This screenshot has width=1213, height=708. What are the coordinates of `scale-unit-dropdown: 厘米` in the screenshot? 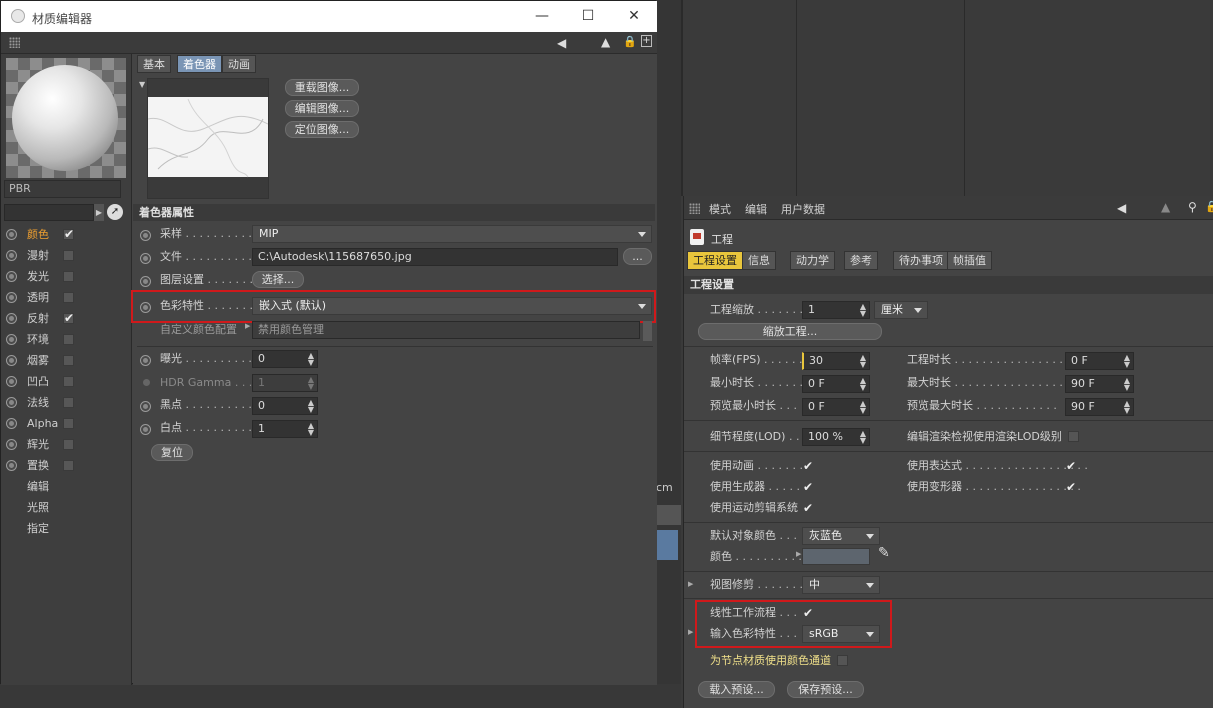 It's located at (901, 310).